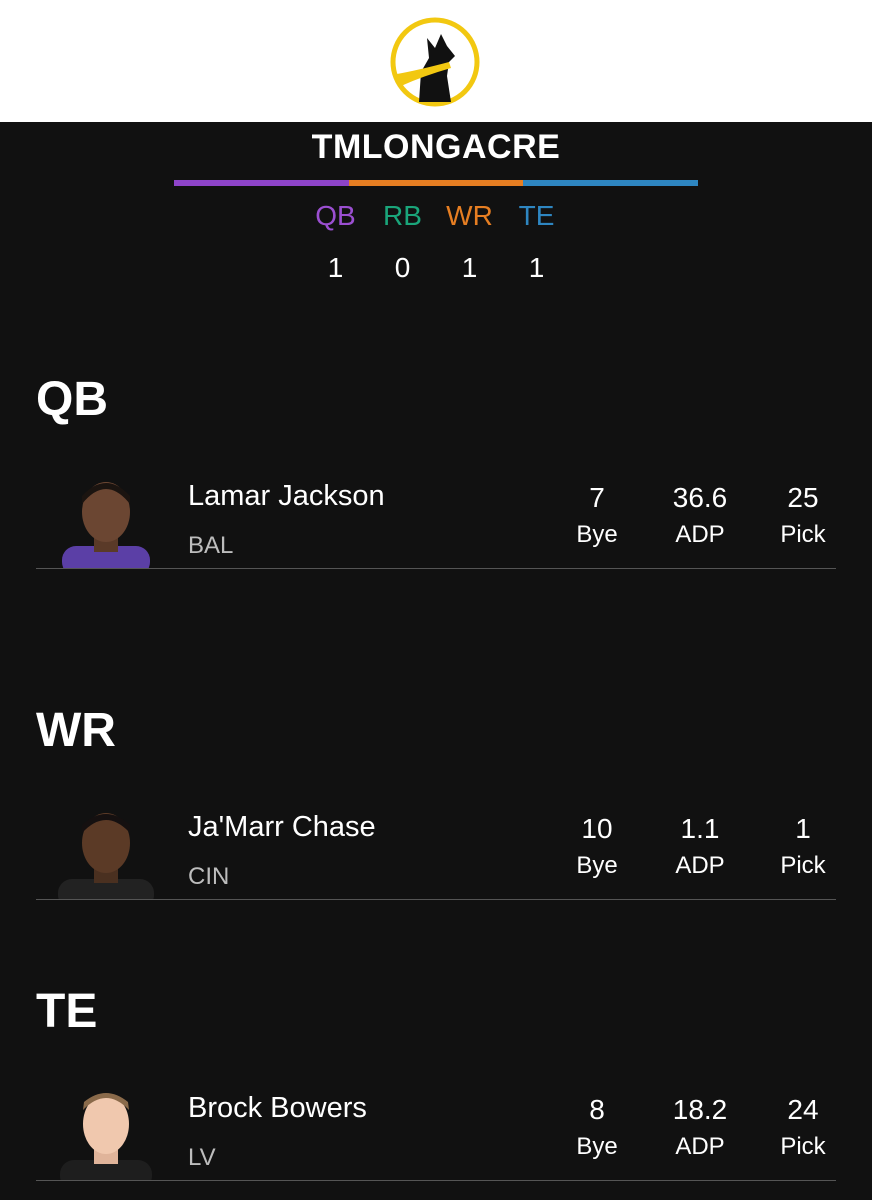 The width and height of the screenshot is (872, 1200). Describe the element at coordinates (597, 846) in the screenshot. I see `bye-stat: 10 Bye` at that location.